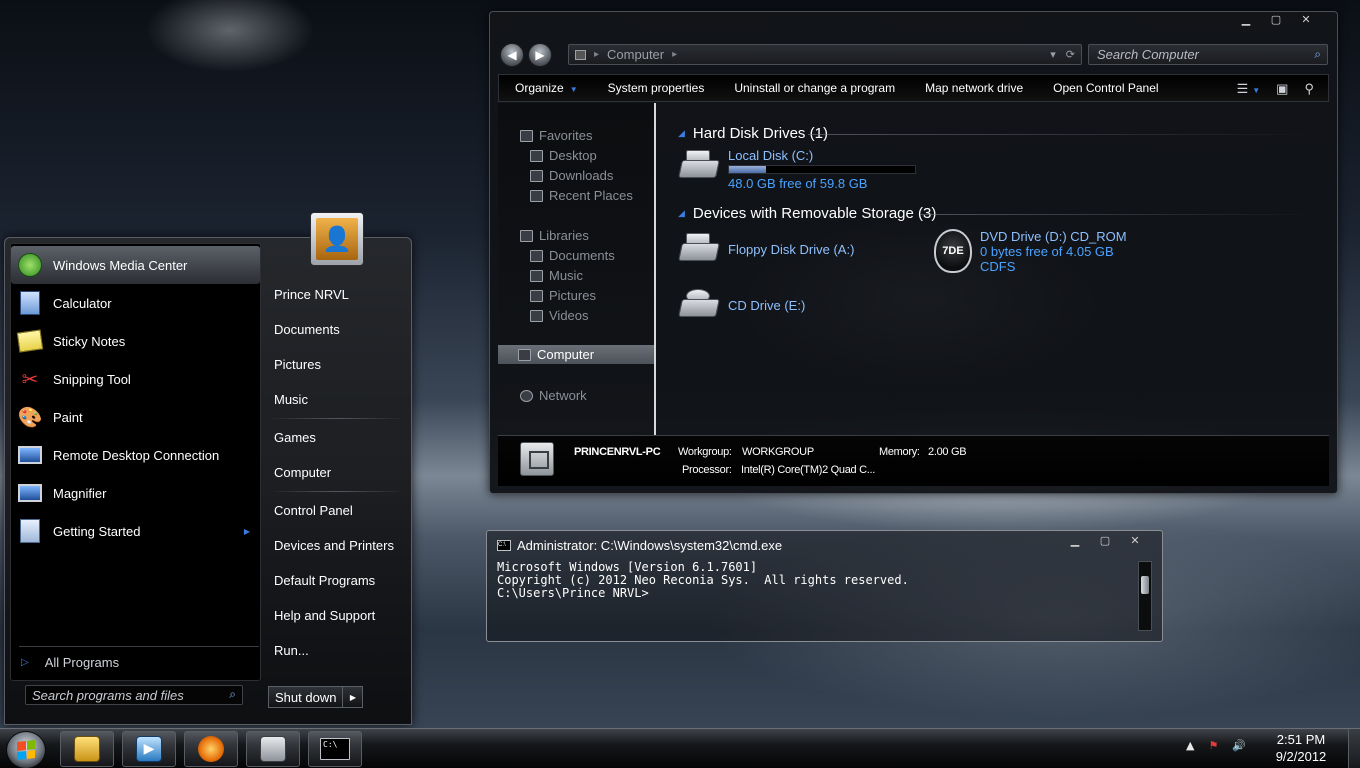 This screenshot has width=1360, height=768. What do you see at coordinates (1208, 54) in the screenshot?
I see `search-input: Search Computer ⌕` at bounding box center [1208, 54].